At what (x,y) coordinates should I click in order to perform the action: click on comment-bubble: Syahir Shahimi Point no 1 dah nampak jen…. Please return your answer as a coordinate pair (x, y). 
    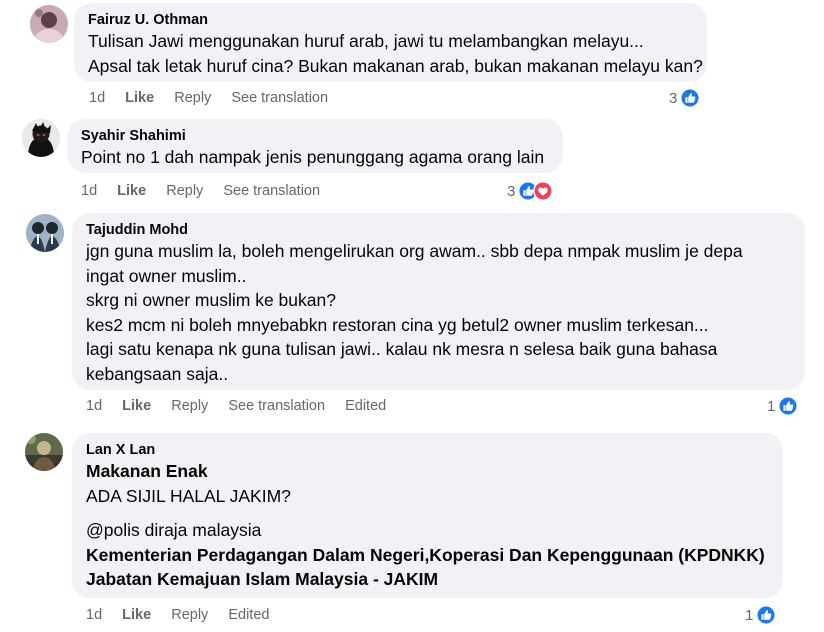
    Looking at the image, I should click on (315, 146).